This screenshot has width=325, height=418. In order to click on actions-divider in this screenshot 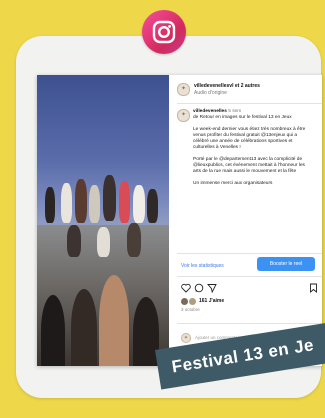, I will do `click(249, 276)`.